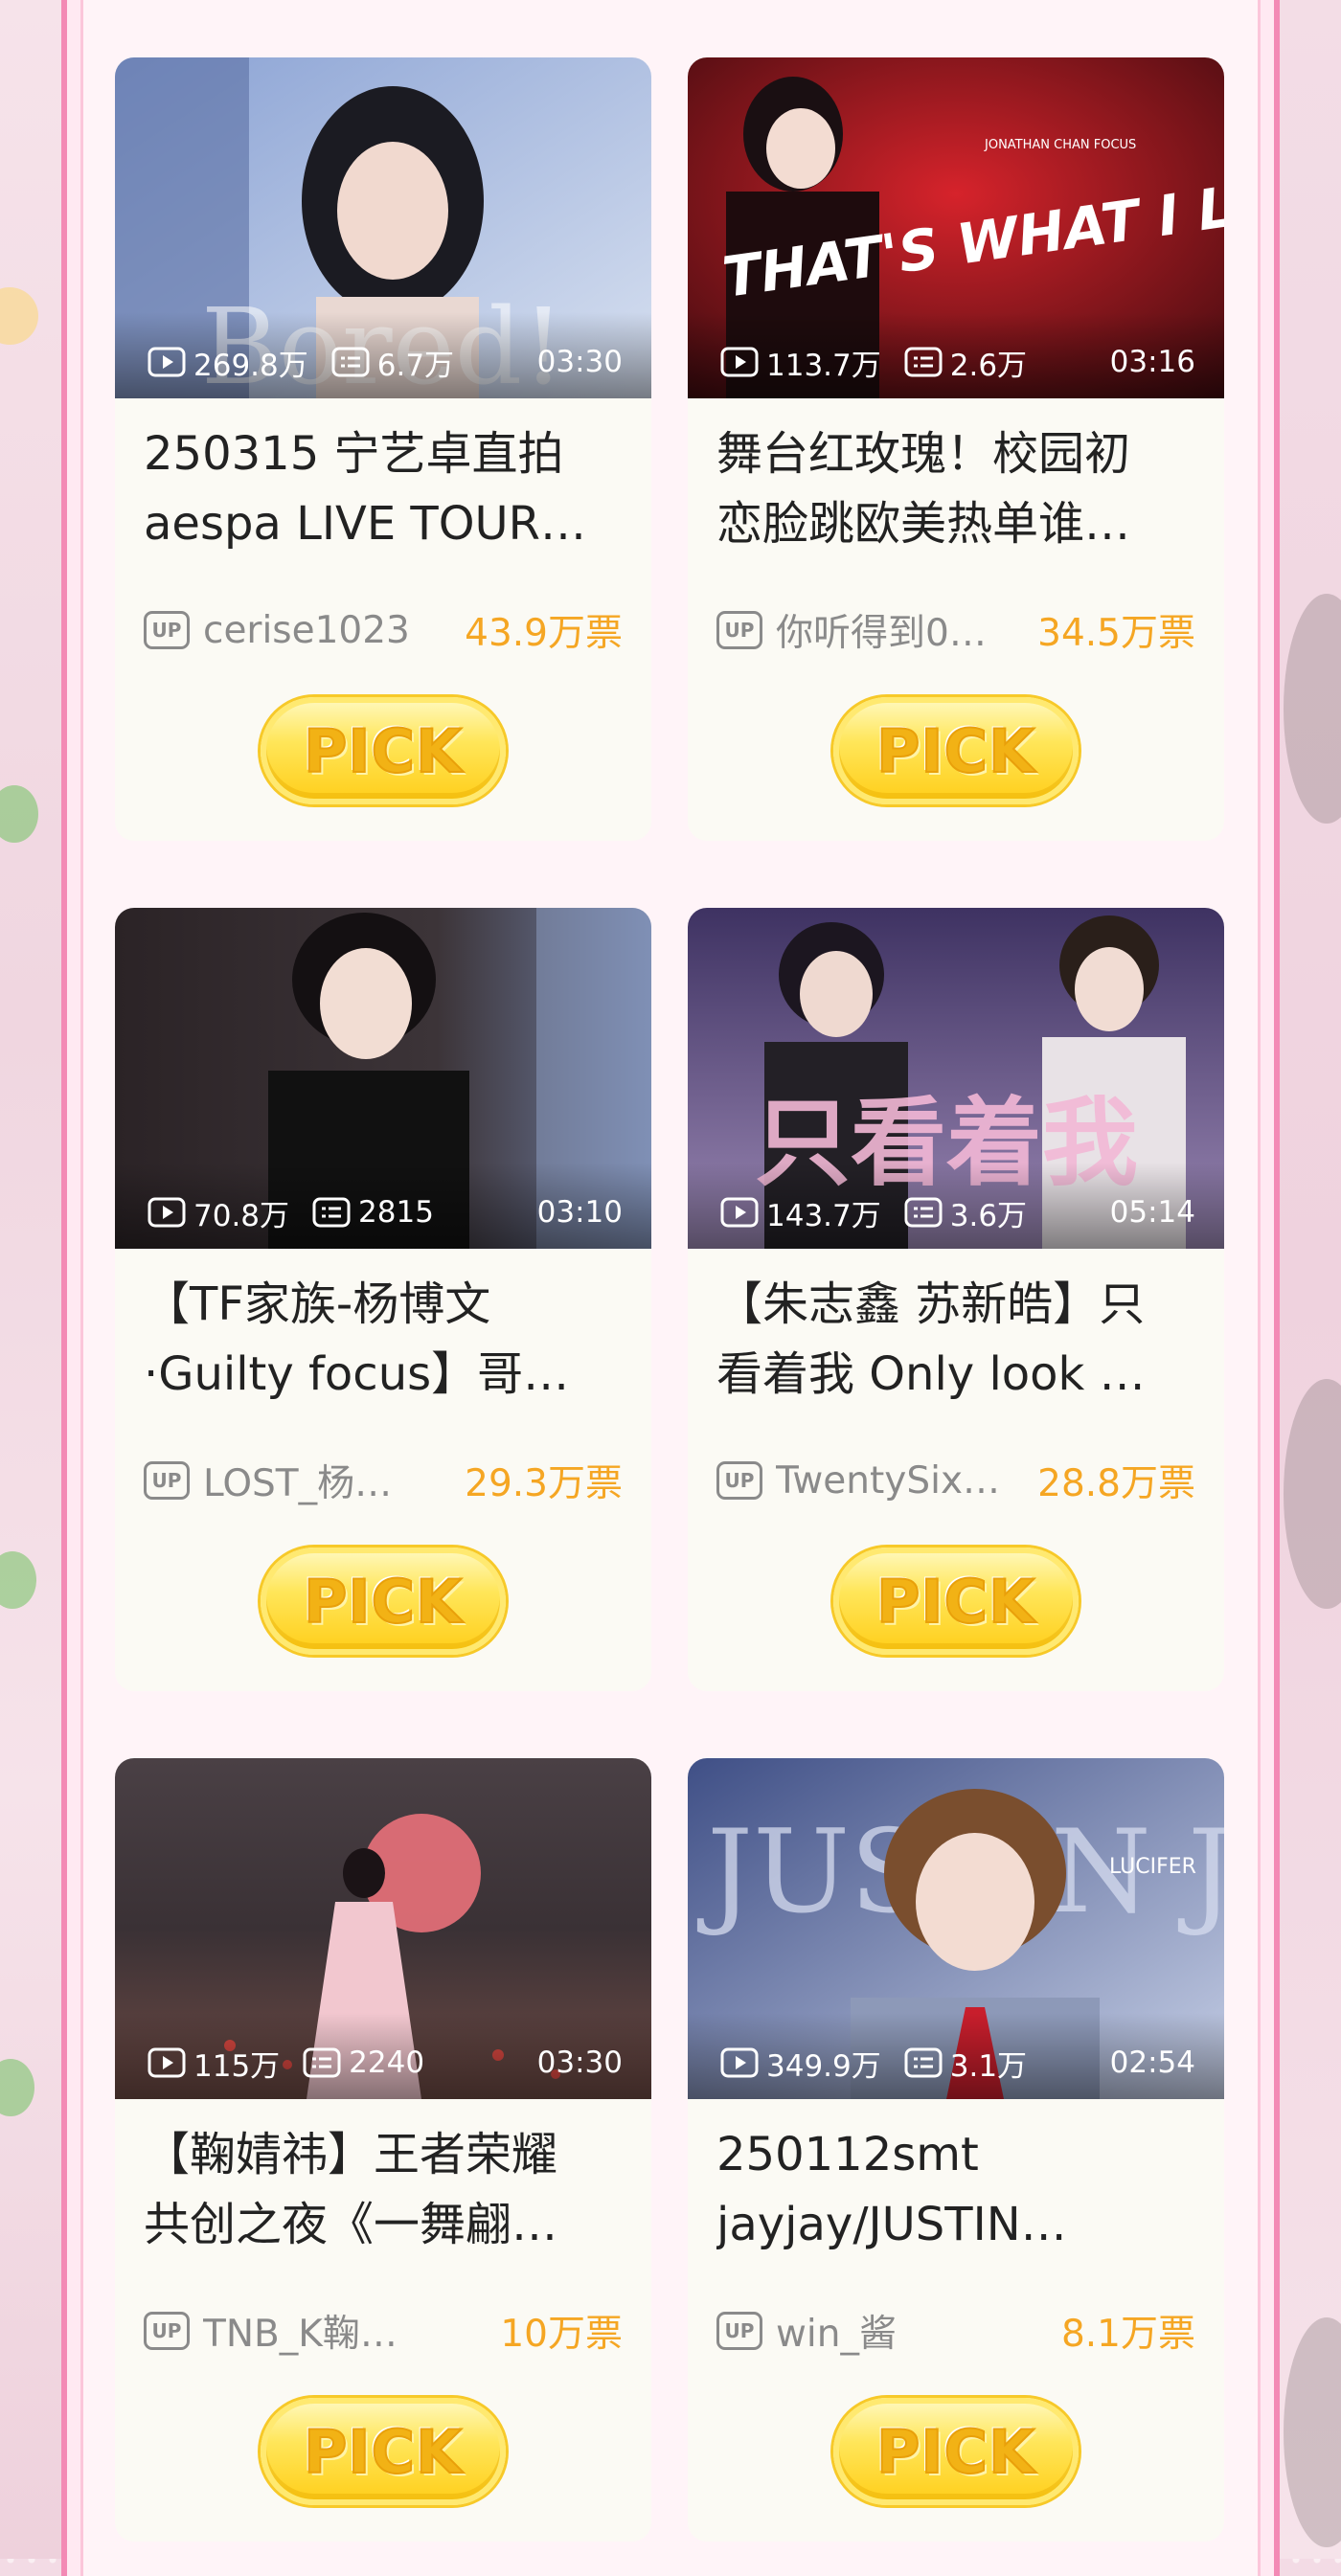 This screenshot has height=2576, width=1341. What do you see at coordinates (383, 227) in the screenshot?
I see `video-thumbnail: Bored! 269.8万 6.7万 03:30` at bounding box center [383, 227].